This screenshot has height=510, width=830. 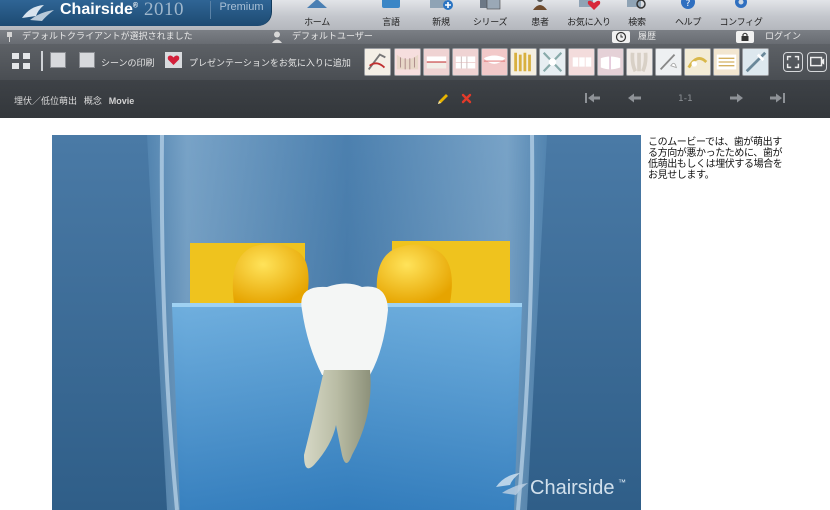 What do you see at coordinates (92, 102) in the screenshot?
I see `section-title: 概念` at bounding box center [92, 102].